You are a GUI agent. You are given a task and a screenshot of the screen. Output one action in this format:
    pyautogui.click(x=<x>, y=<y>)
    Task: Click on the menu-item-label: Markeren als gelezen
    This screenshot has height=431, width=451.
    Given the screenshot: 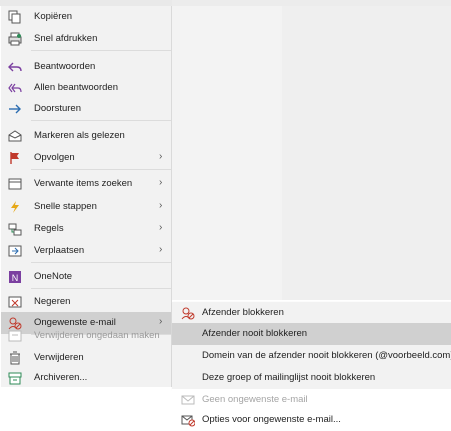 What is the action you would take?
    pyautogui.click(x=79, y=135)
    